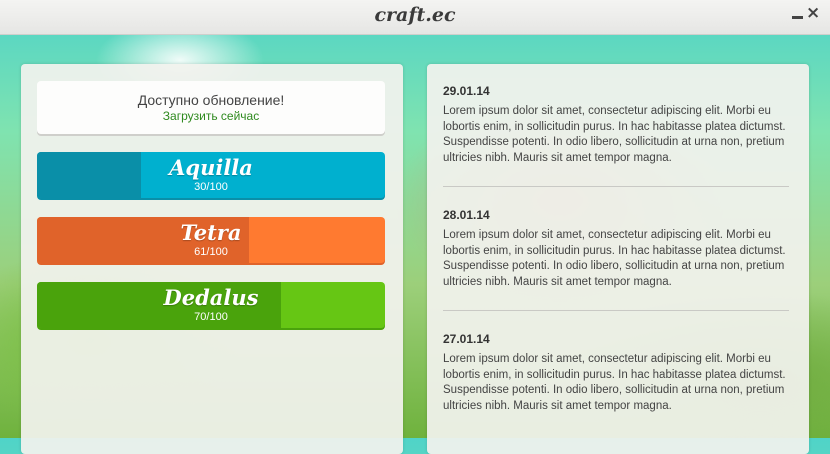  I want to click on app-title: craft.ec, so click(415, 15).